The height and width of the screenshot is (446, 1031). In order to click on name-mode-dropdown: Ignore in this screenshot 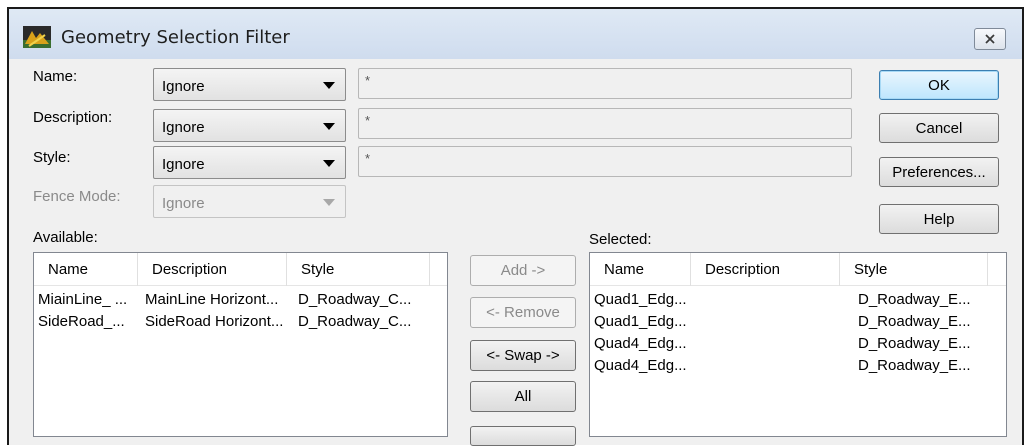, I will do `click(249, 84)`.